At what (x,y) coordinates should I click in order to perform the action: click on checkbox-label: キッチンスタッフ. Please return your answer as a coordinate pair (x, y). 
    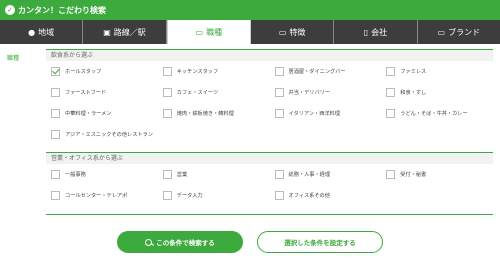
    Looking at the image, I should click on (197, 72).